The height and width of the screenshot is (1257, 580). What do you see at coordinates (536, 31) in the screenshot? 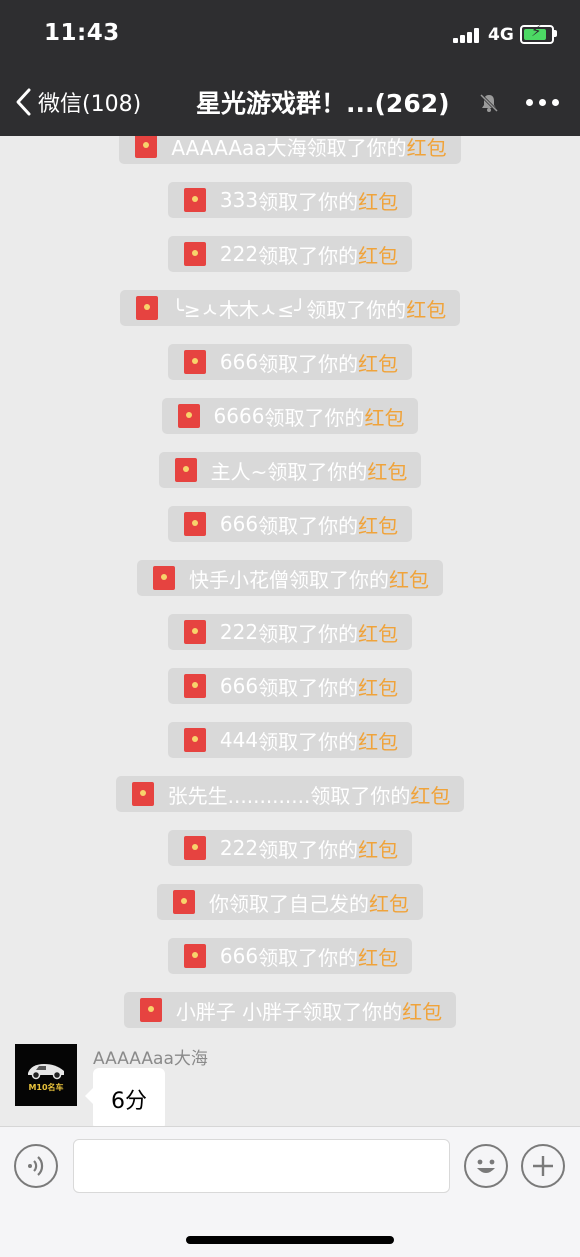
I see `charging-bolt-icon: ⚡` at bounding box center [536, 31].